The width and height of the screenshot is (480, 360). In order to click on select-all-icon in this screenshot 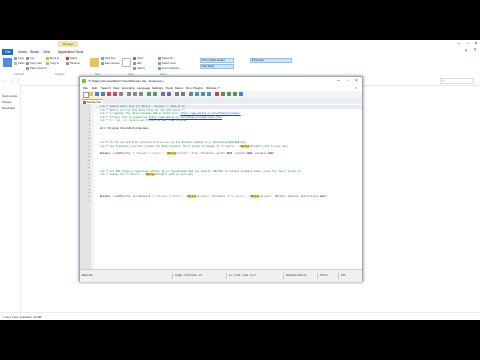, I will do `click(159, 58)`.